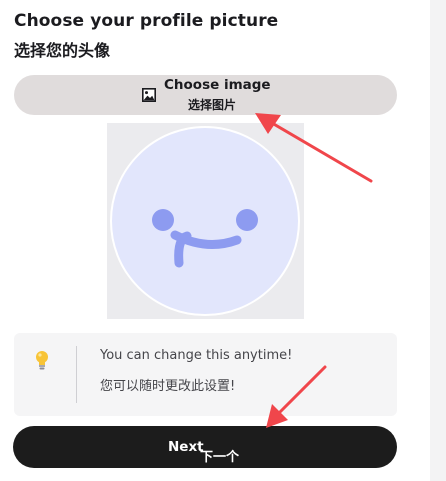 The width and height of the screenshot is (446, 481). I want to click on tip-text-zh: 您可以随时更改此设置!, so click(168, 386).